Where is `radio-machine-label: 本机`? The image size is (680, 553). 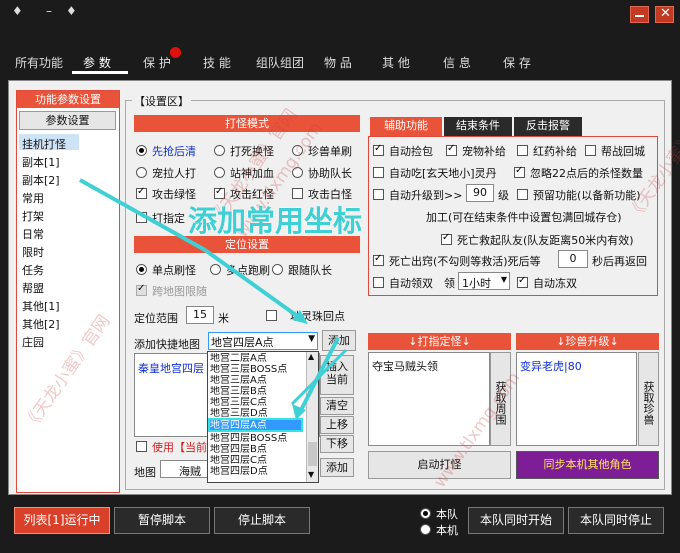
radio-machine-label: 本机 is located at coordinates (447, 530).